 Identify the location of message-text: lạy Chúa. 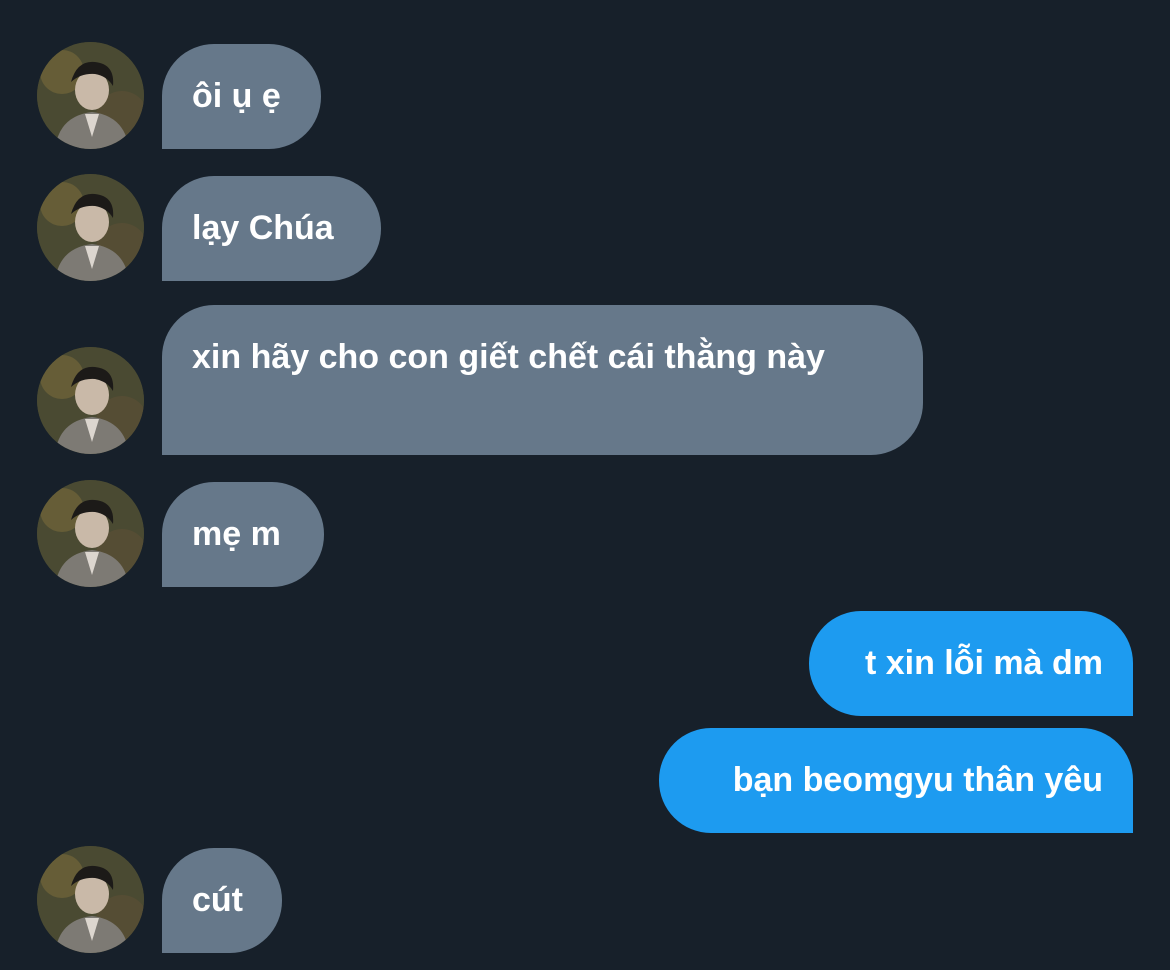
(263, 228).